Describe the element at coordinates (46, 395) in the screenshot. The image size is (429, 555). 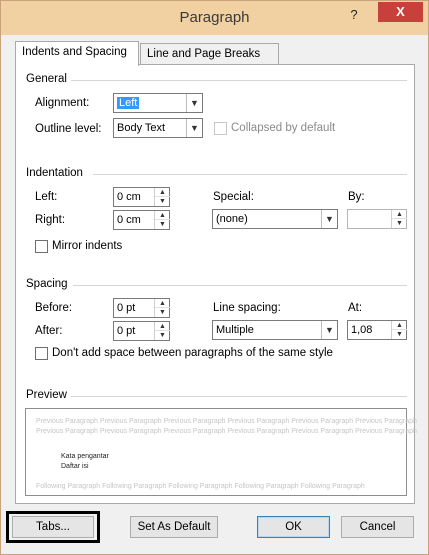
I see `preview-heading: Preview` at that location.